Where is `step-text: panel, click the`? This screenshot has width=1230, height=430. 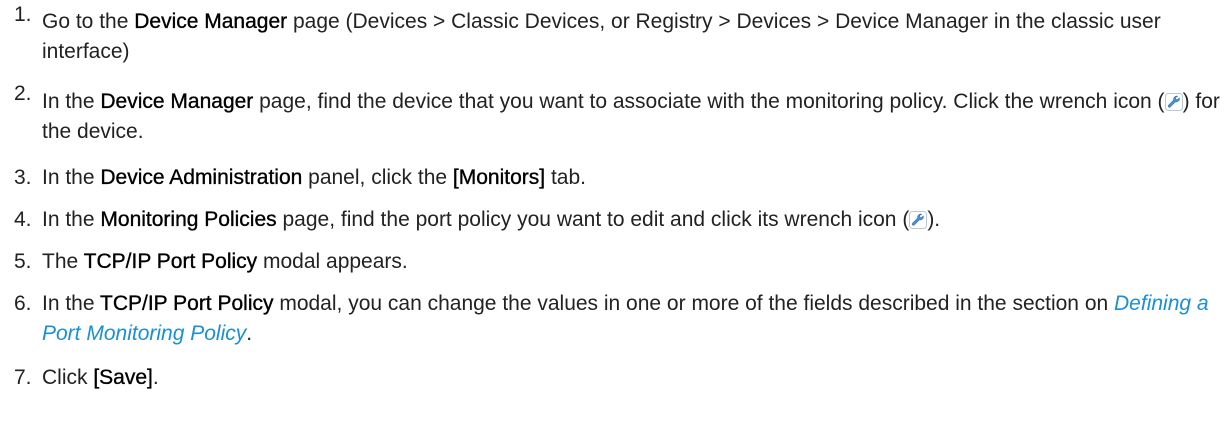 step-text: panel, click the is located at coordinates (377, 177).